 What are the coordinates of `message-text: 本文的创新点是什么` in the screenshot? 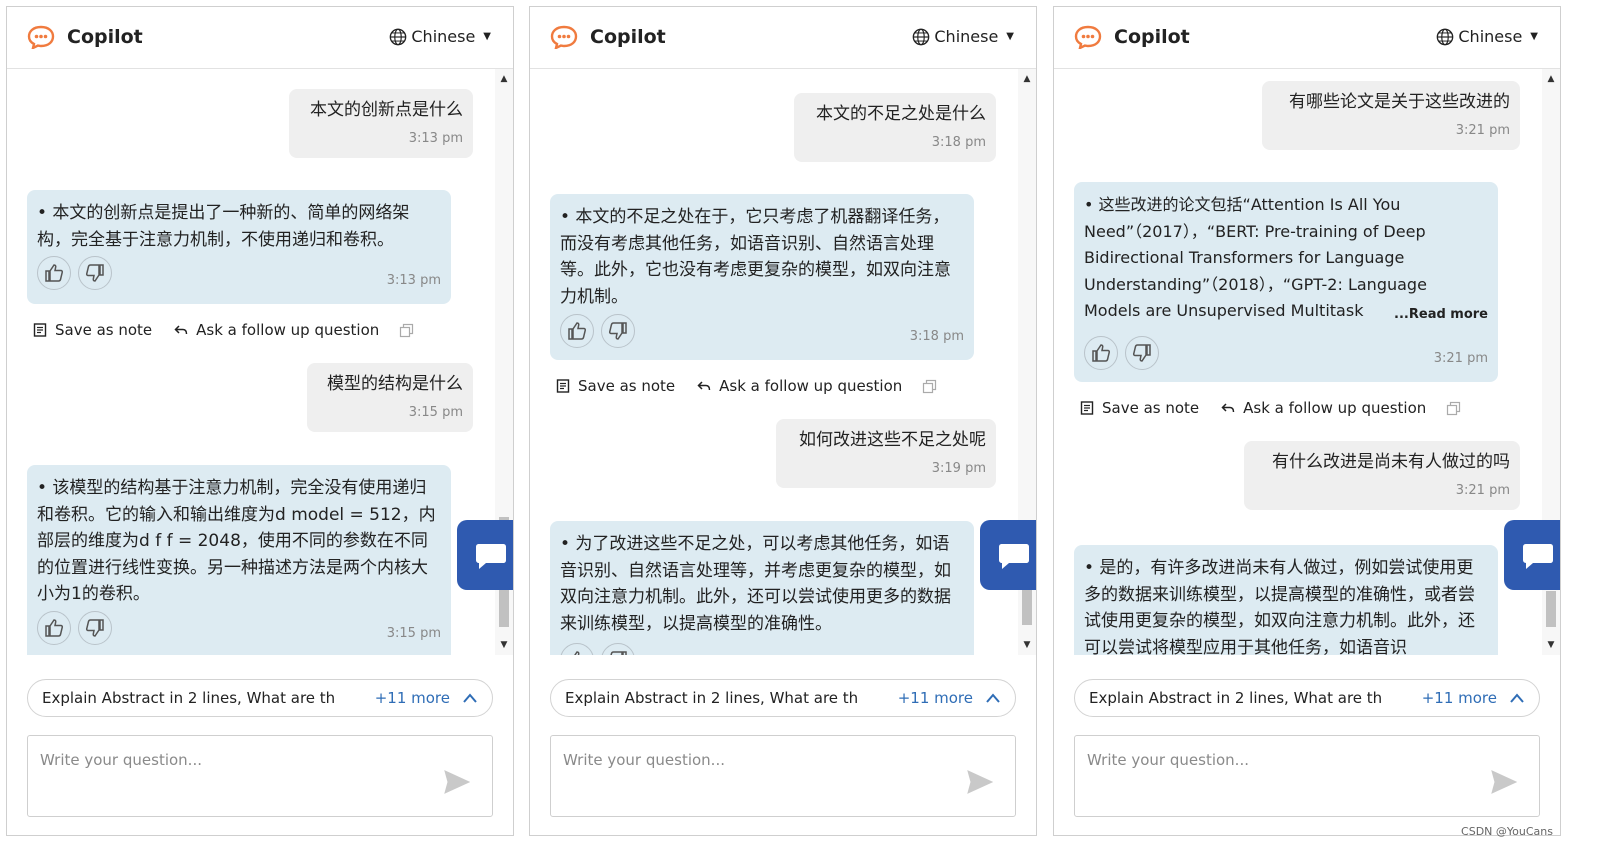 It's located at (386, 110).